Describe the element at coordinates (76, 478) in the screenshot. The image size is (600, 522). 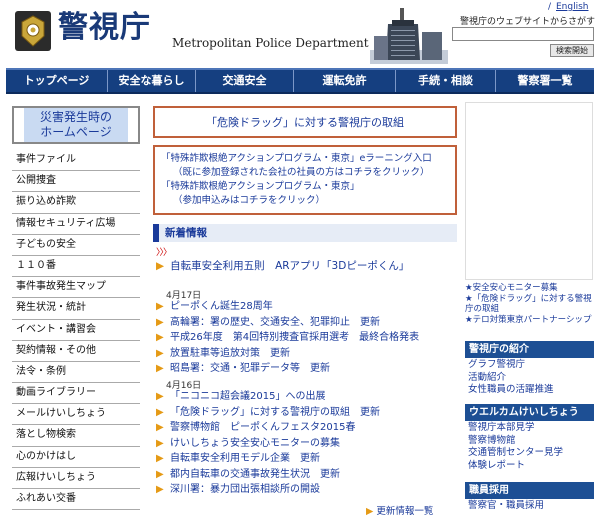
I see `sidebar-item-pr: 広報けいしちょう` at that location.